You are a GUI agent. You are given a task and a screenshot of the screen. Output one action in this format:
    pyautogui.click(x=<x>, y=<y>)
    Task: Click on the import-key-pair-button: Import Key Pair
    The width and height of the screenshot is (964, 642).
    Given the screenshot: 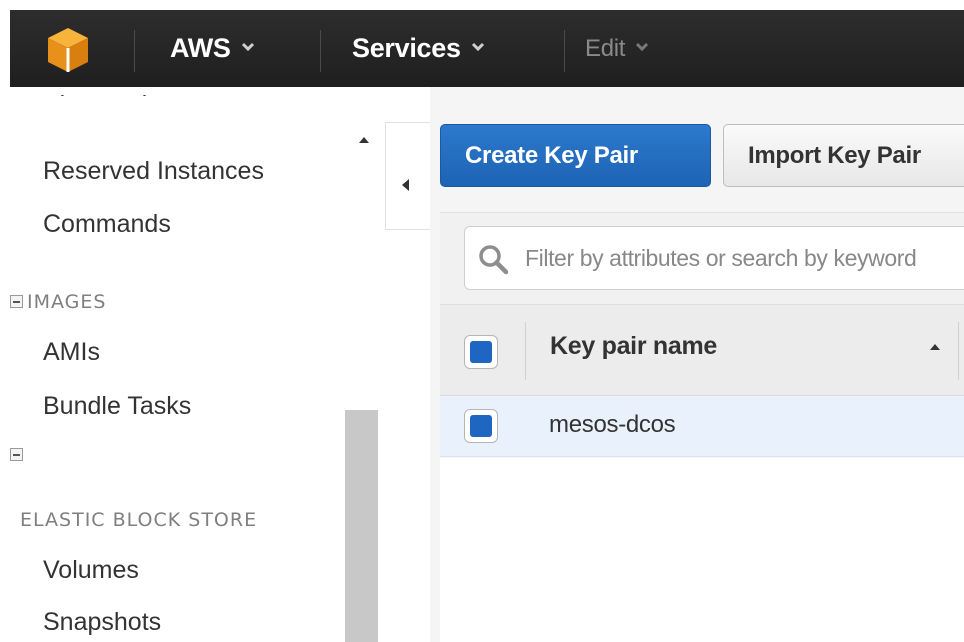 What is the action you would take?
    pyautogui.click(x=843, y=155)
    